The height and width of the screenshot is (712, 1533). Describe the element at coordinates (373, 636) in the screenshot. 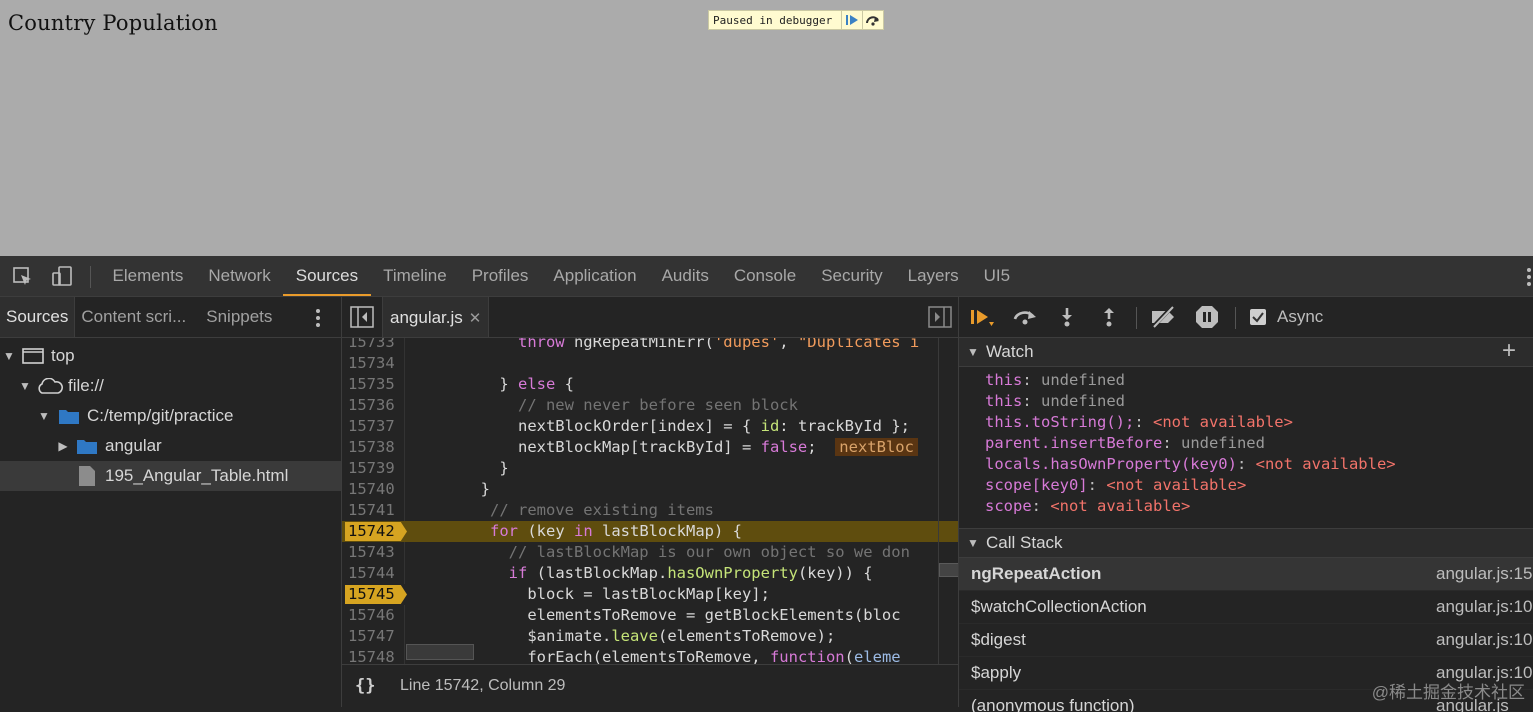

I see `line-number: 15747` at that location.